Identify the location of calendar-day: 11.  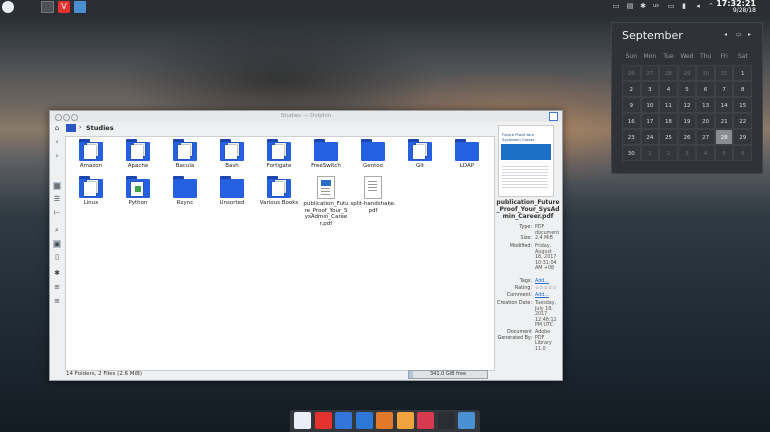
(668, 105).